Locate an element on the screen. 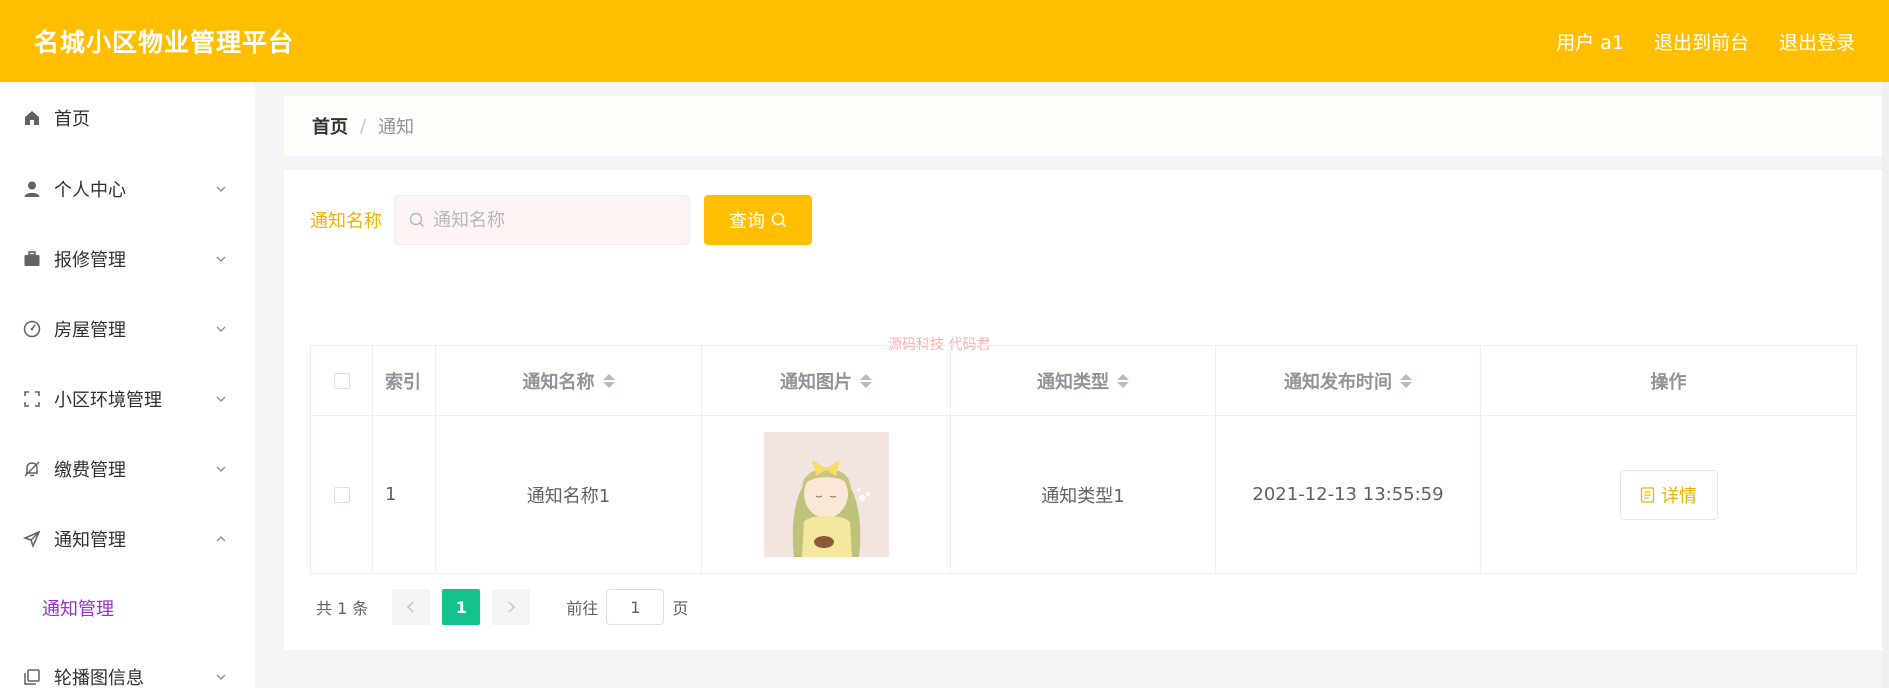  column-header-label: 通知图片 is located at coordinates (816, 382).